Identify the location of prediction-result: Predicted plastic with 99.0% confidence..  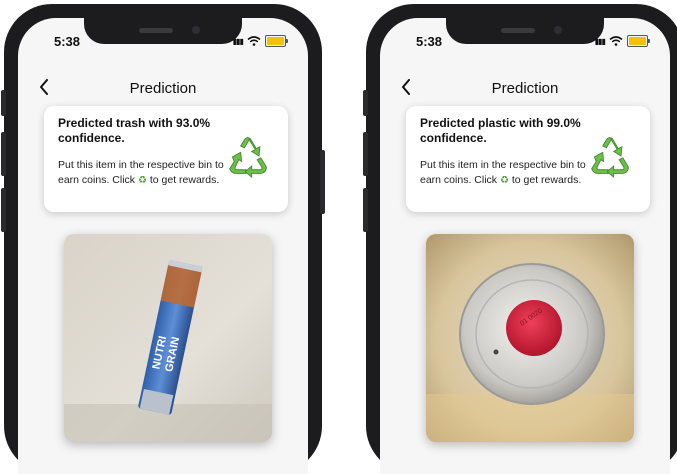
(500, 130).